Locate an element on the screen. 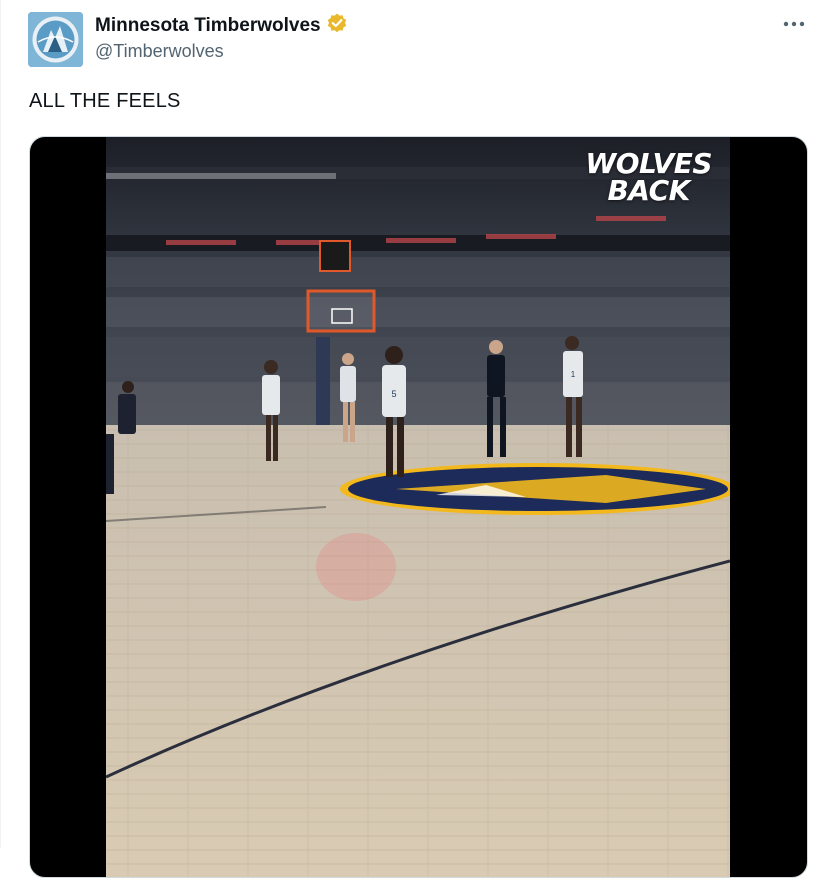 The width and height of the screenshot is (814, 878). more-options-button is located at coordinates (794, 24).